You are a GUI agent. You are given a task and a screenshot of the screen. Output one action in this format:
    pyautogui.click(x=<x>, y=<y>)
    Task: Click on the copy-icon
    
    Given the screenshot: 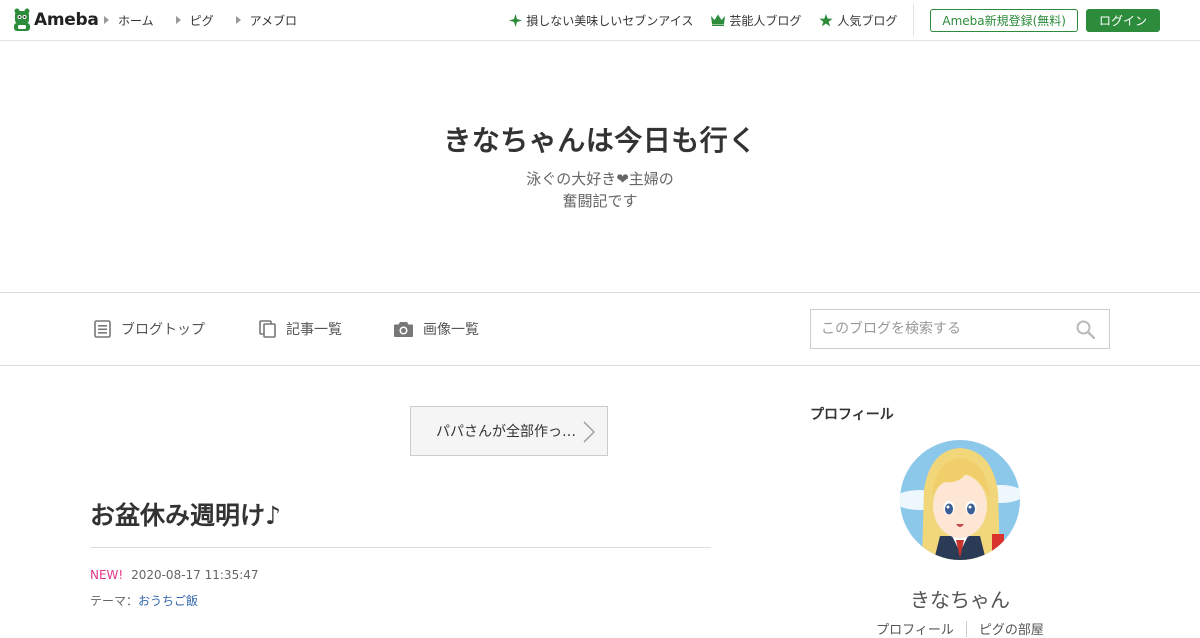 What is the action you would take?
    pyautogui.click(x=267, y=329)
    